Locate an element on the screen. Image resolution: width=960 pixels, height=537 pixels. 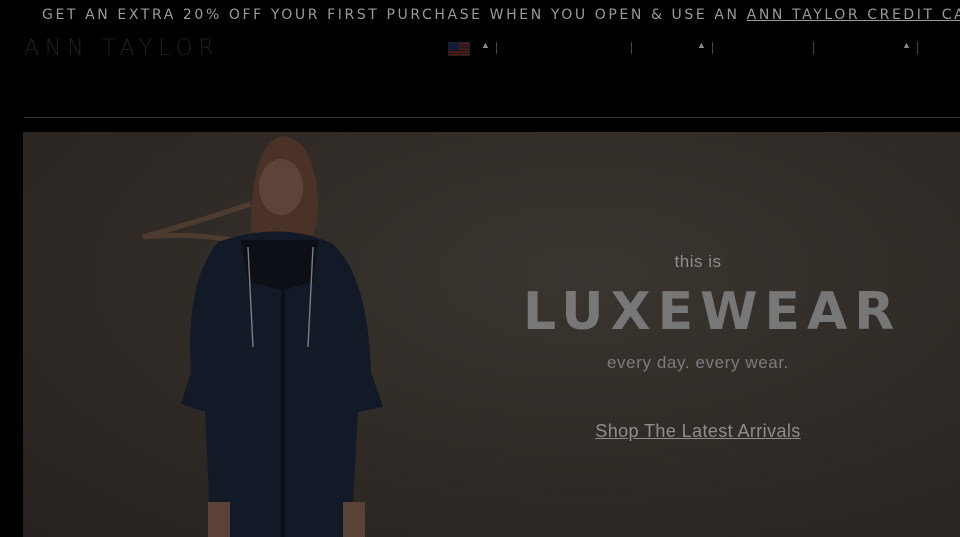
shop-latest-arrivals-link: Shop The Latest Arrivals is located at coordinates (698, 431).